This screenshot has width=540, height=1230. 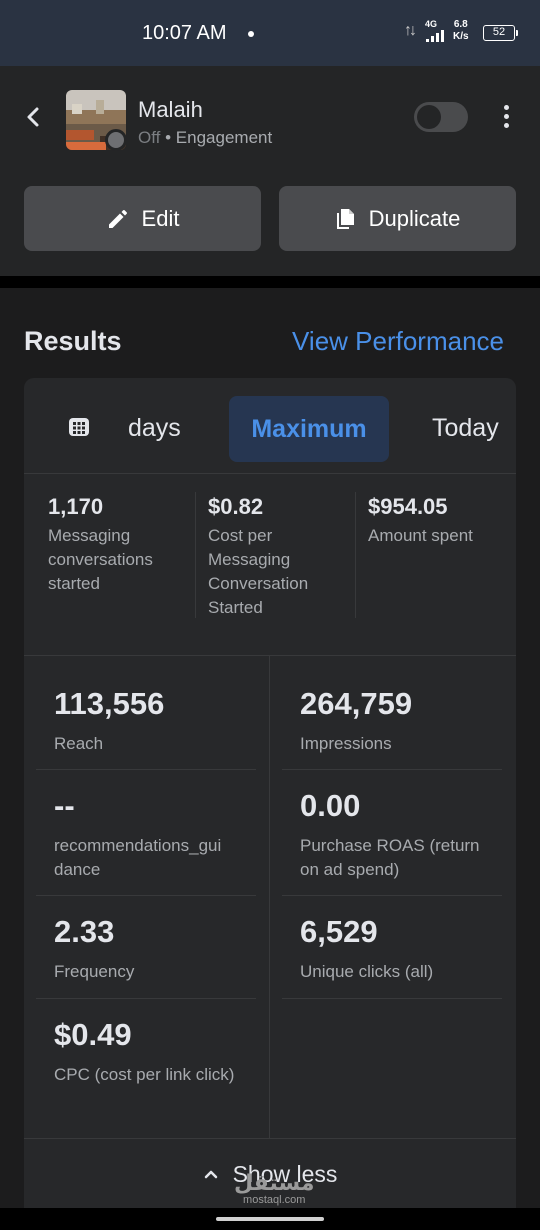 I want to click on kpi-value: 1,170, so click(x=76, y=506).